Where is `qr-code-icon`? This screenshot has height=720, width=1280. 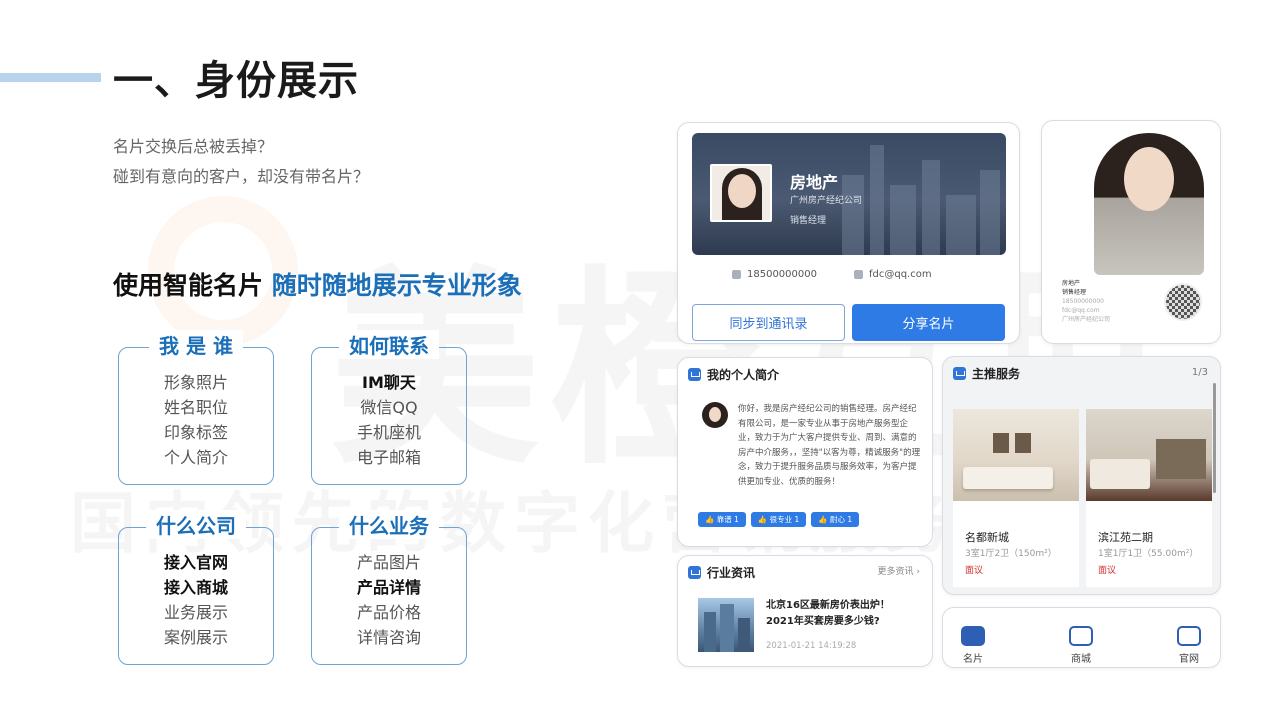 qr-code-icon is located at coordinates (1183, 302).